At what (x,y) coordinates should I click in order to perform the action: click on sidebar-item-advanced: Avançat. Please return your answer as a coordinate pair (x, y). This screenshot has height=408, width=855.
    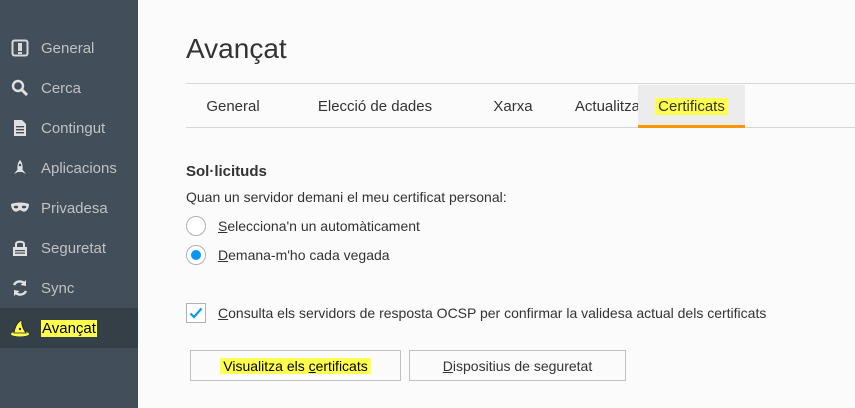
    Looking at the image, I should click on (69, 328).